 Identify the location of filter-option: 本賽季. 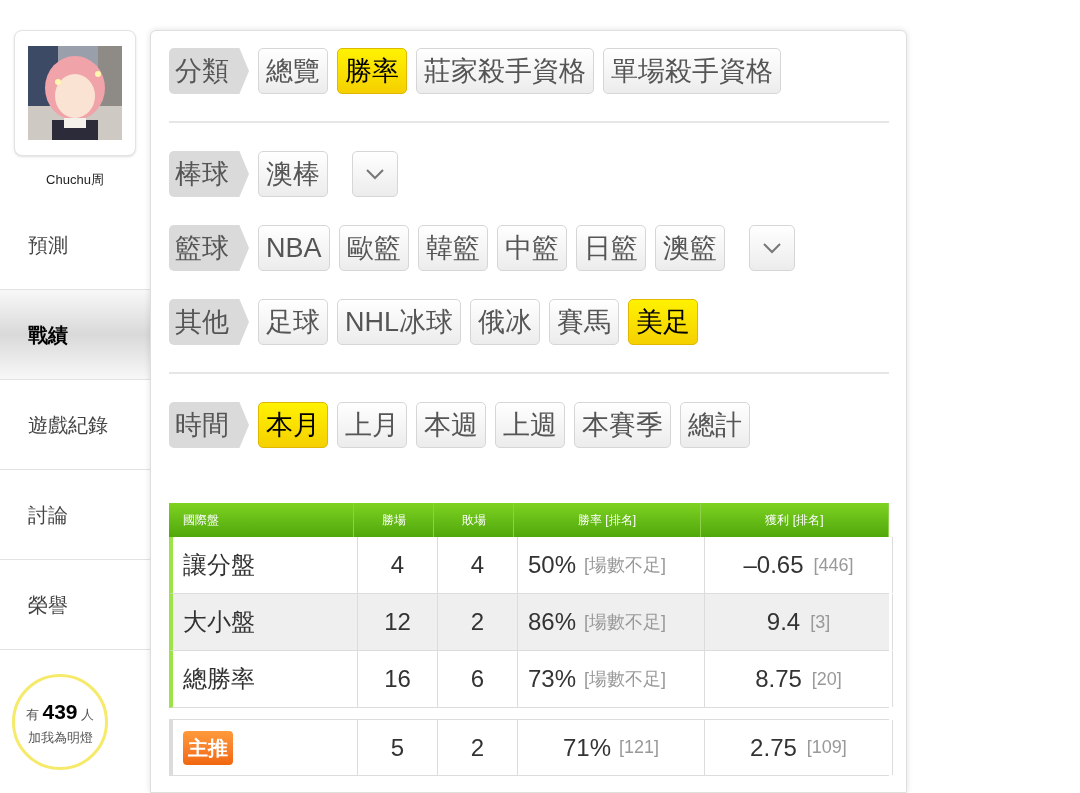
(622, 425).